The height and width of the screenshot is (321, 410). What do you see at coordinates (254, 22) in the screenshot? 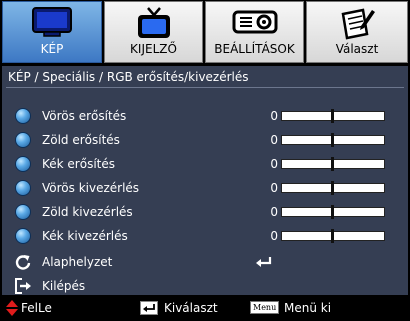
I see `projector-icon` at bounding box center [254, 22].